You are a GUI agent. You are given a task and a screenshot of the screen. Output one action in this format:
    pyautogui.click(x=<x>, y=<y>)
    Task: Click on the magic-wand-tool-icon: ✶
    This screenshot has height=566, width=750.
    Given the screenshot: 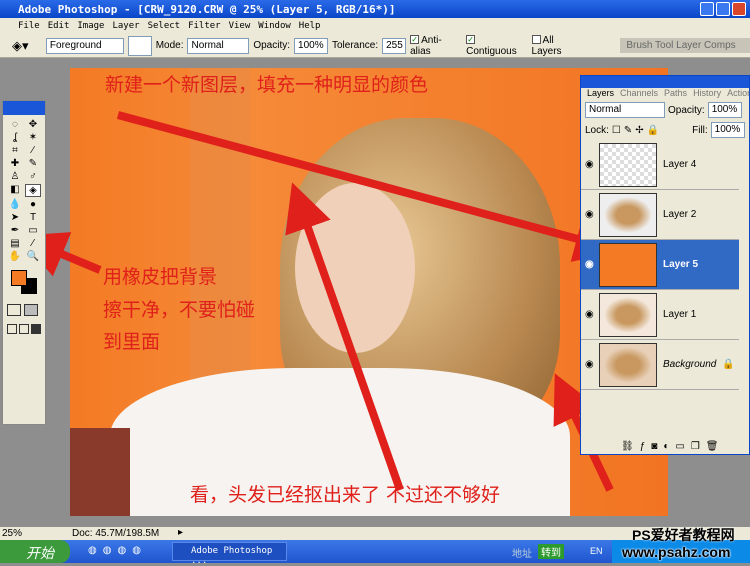 What is the action you would take?
    pyautogui.click(x=33, y=137)
    